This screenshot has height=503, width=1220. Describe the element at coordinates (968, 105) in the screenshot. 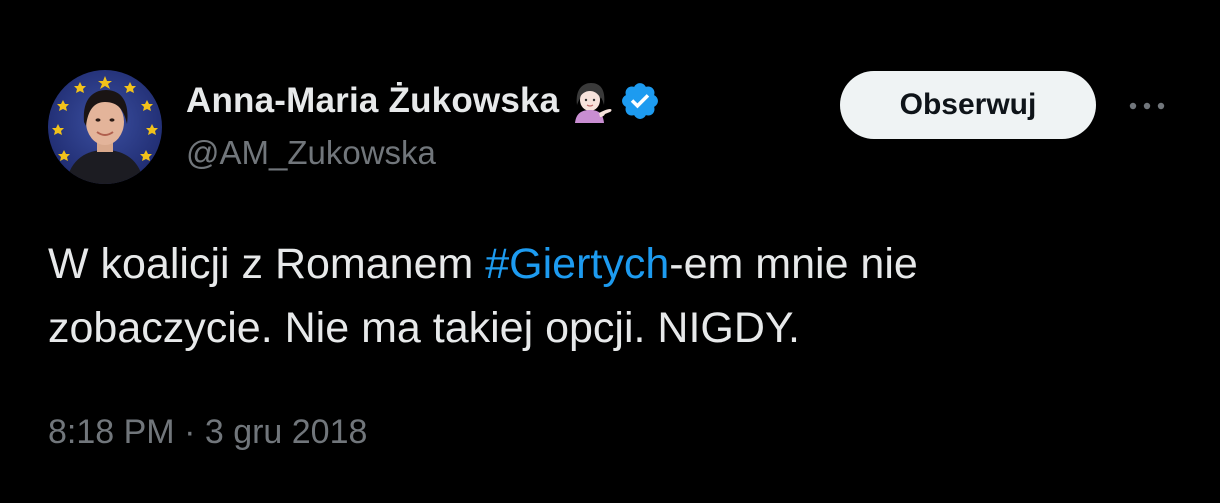

I see `follow-button: Obserwuj` at that location.